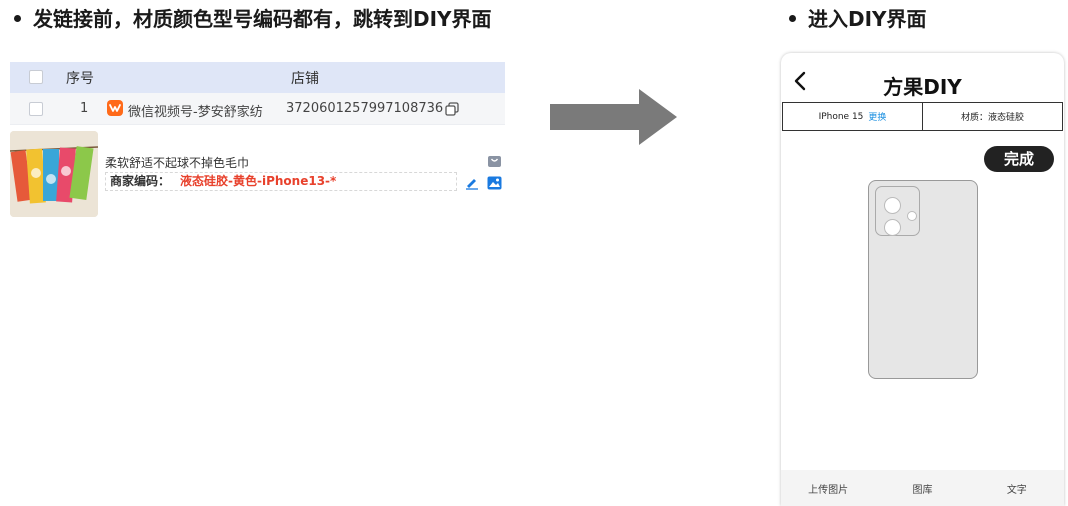 This screenshot has width=1068, height=506. I want to click on right-heading-text: 进入DIY界面, so click(867, 19).